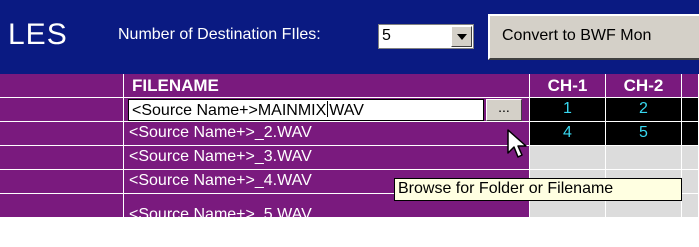  What do you see at coordinates (593, 37) in the screenshot?
I see `convert-to-bwf-button: Convert to BWF Mon` at bounding box center [593, 37].